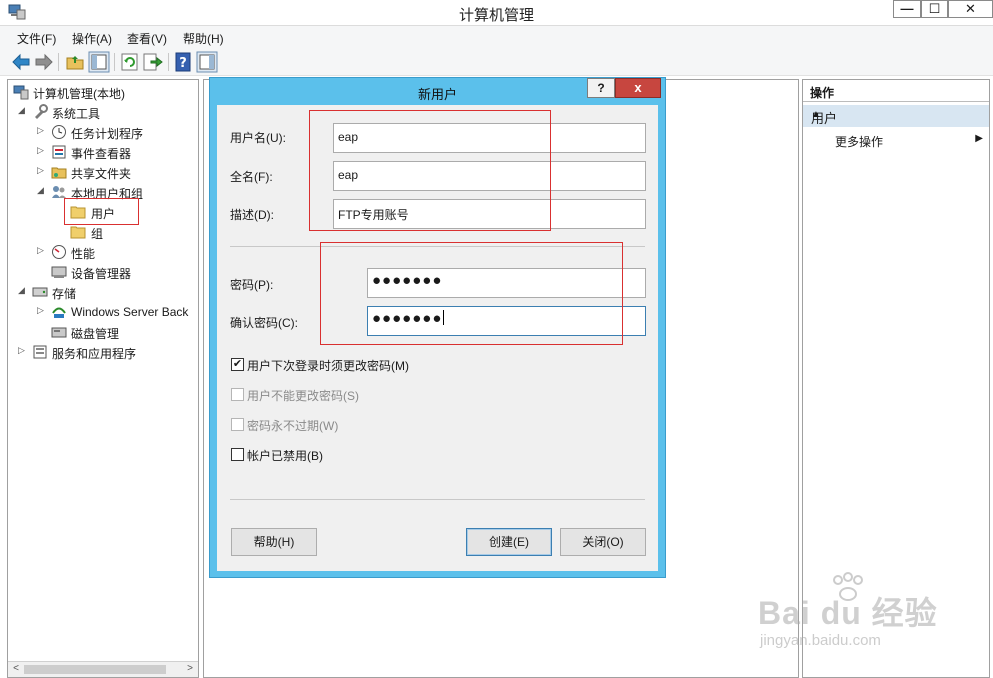 This screenshot has height=678, width=993. I want to click on password-never-expires-checkbox: 密码永不过期(W), so click(381, 425).